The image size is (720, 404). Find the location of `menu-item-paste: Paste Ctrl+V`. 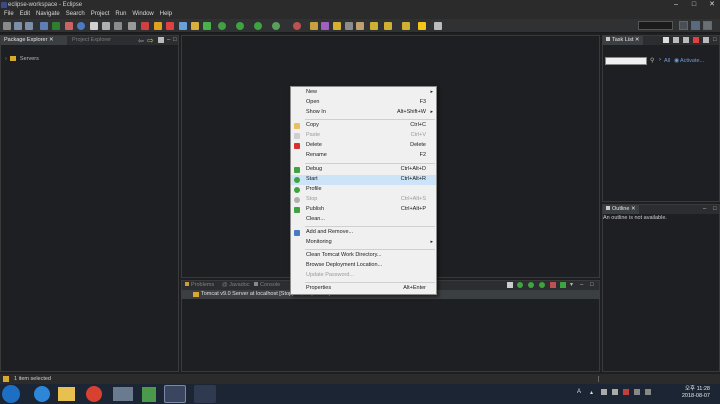

menu-item-paste: Paste Ctrl+V is located at coordinates (363, 136).